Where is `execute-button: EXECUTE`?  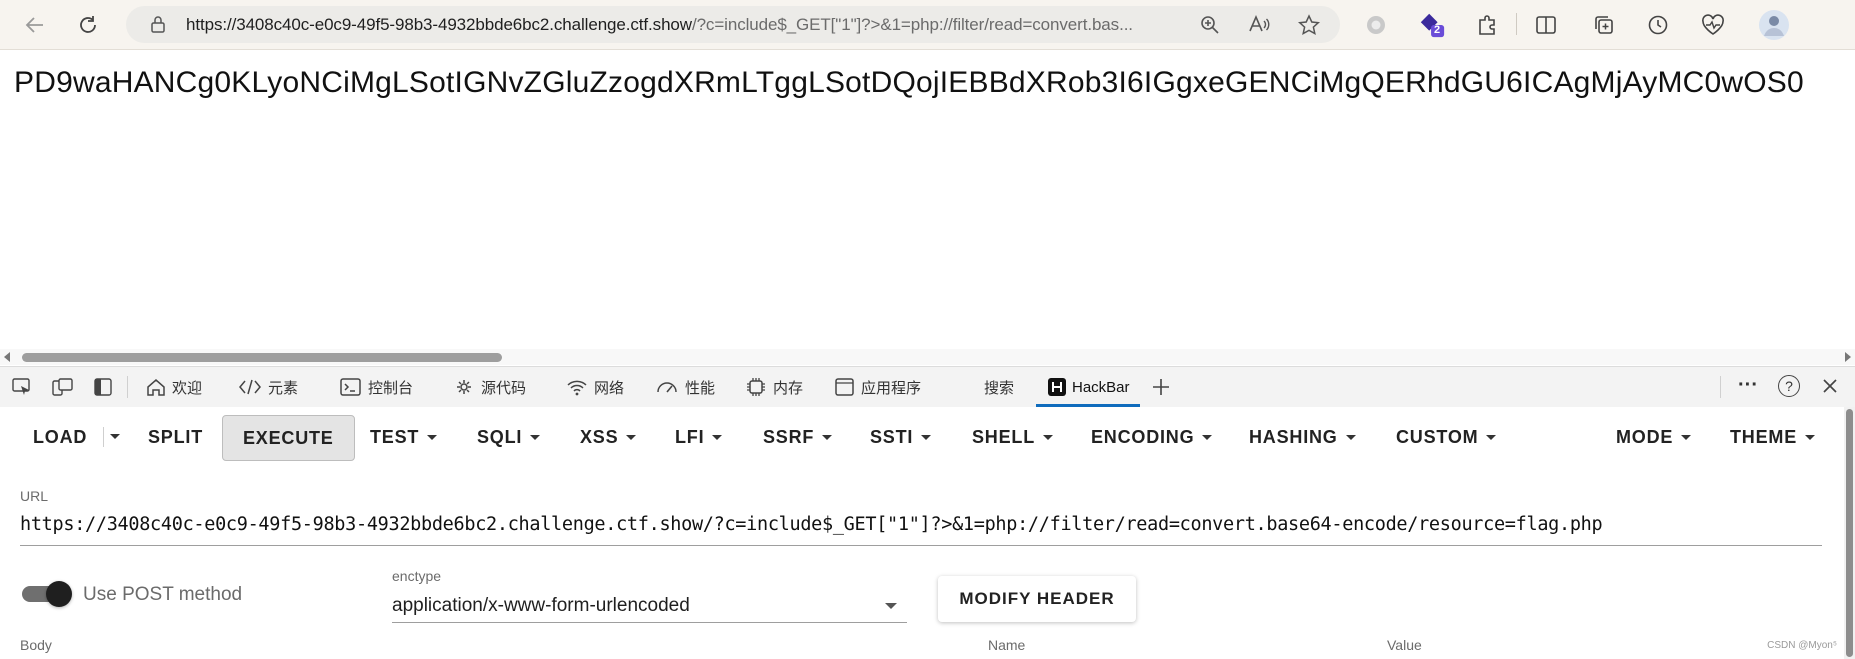 execute-button: EXECUTE is located at coordinates (288, 438).